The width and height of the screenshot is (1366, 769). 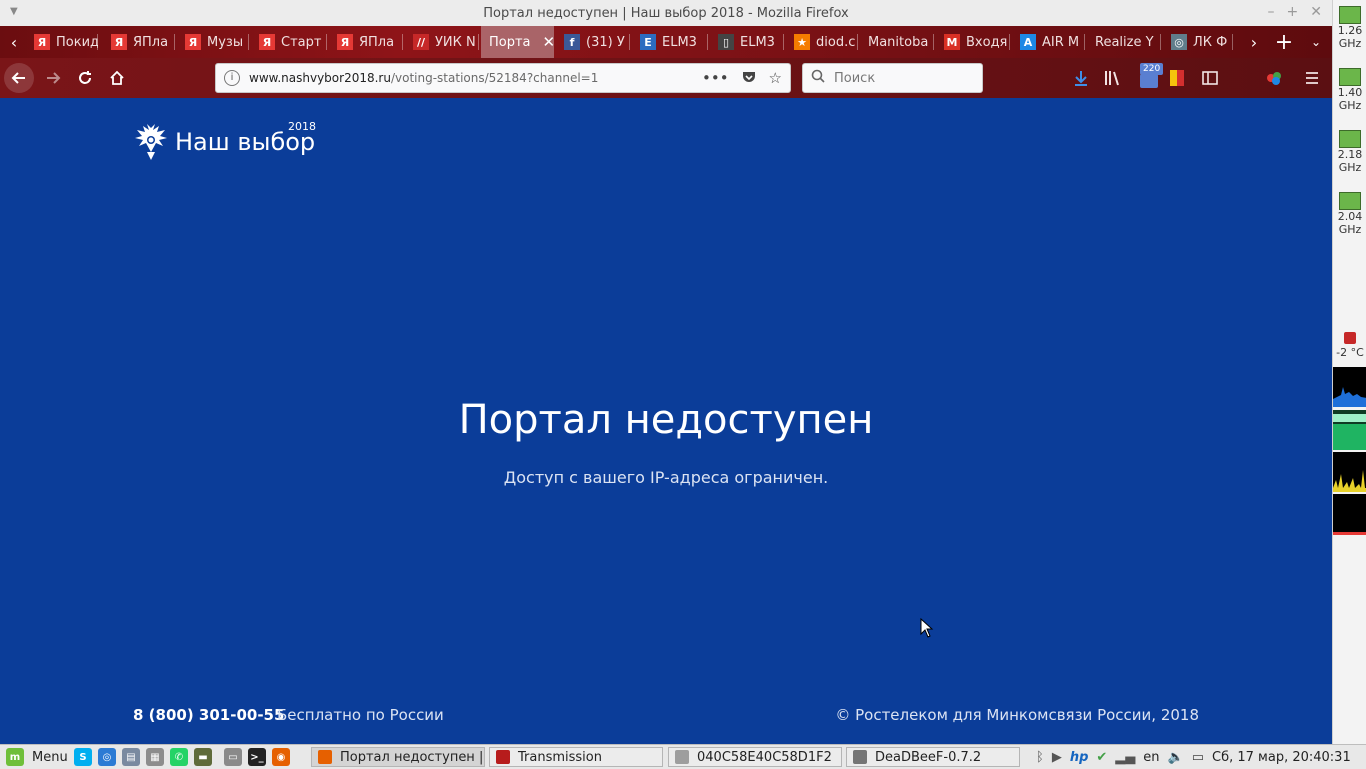 I want to click on tab: Realize Y, so click(x=1124, y=42).